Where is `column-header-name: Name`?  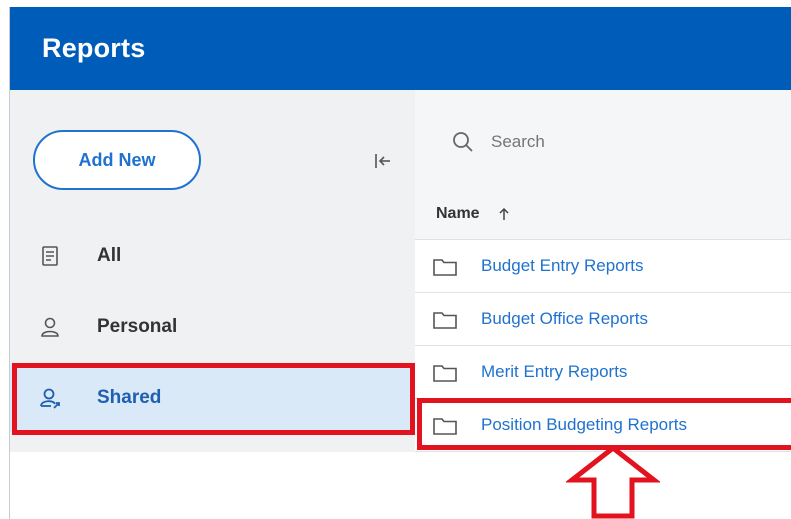
column-header-name: Name is located at coordinates (458, 214).